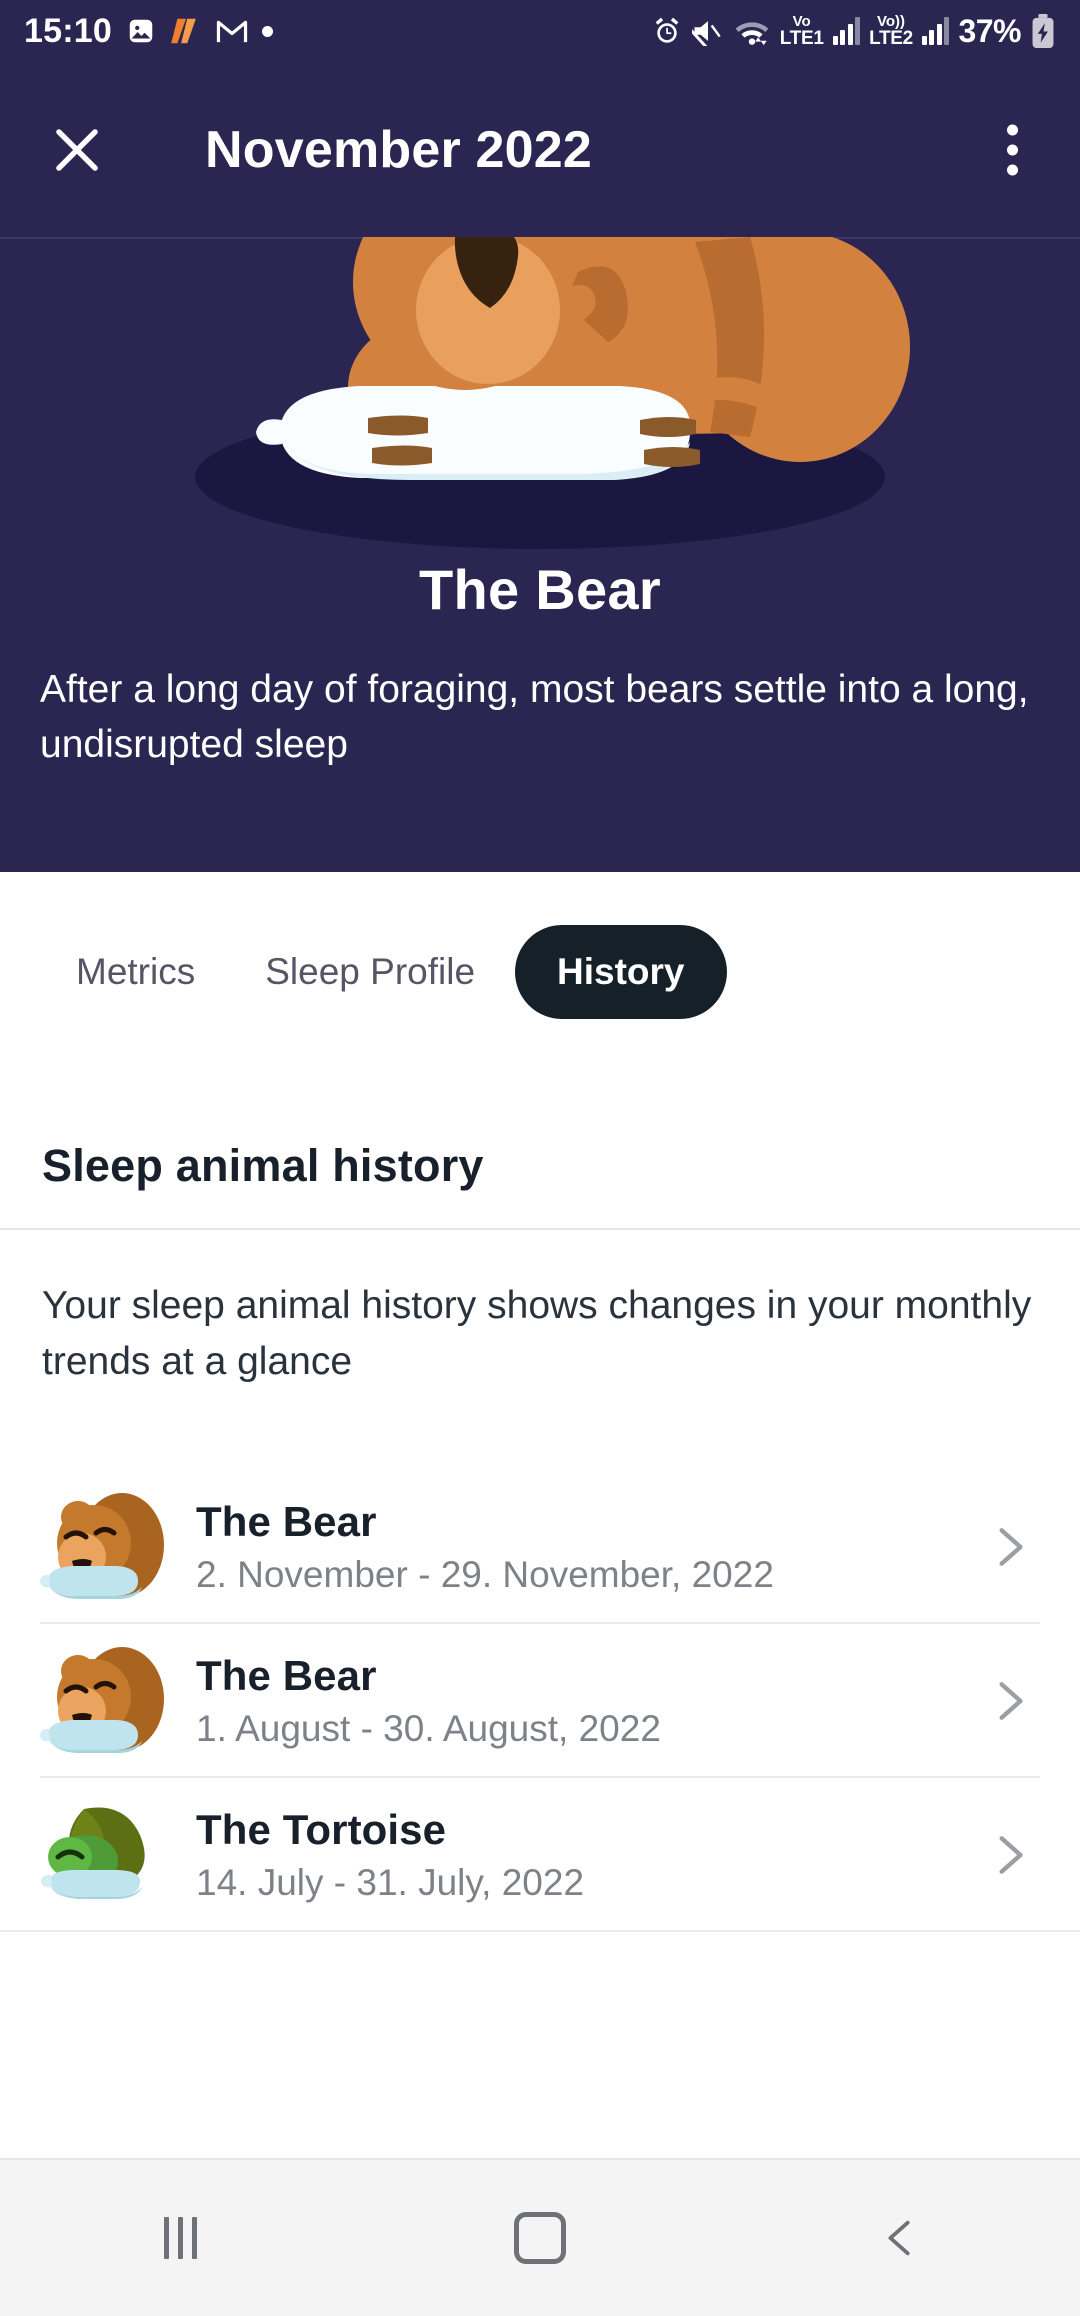  I want to click on recents-icon, so click(180, 2238).